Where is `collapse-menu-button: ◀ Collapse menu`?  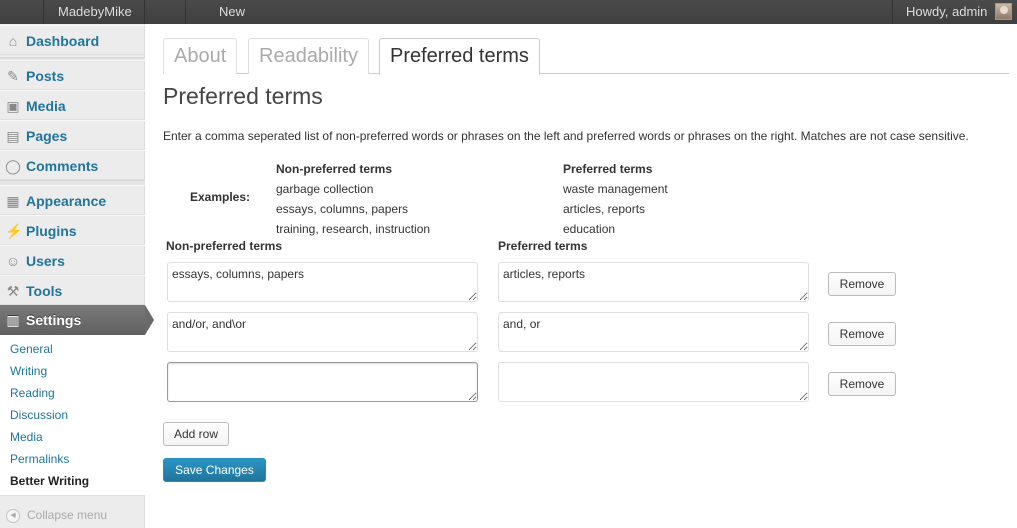
collapse-menu-button: ◀ Collapse menu is located at coordinates (72, 515).